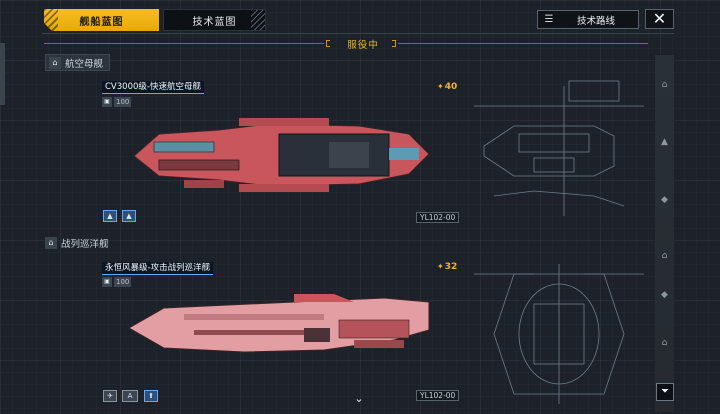 The height and width of the screenshot is (414, 720). I want to click on tech-route-button: ☰ 技术路线, so click(588, 19).